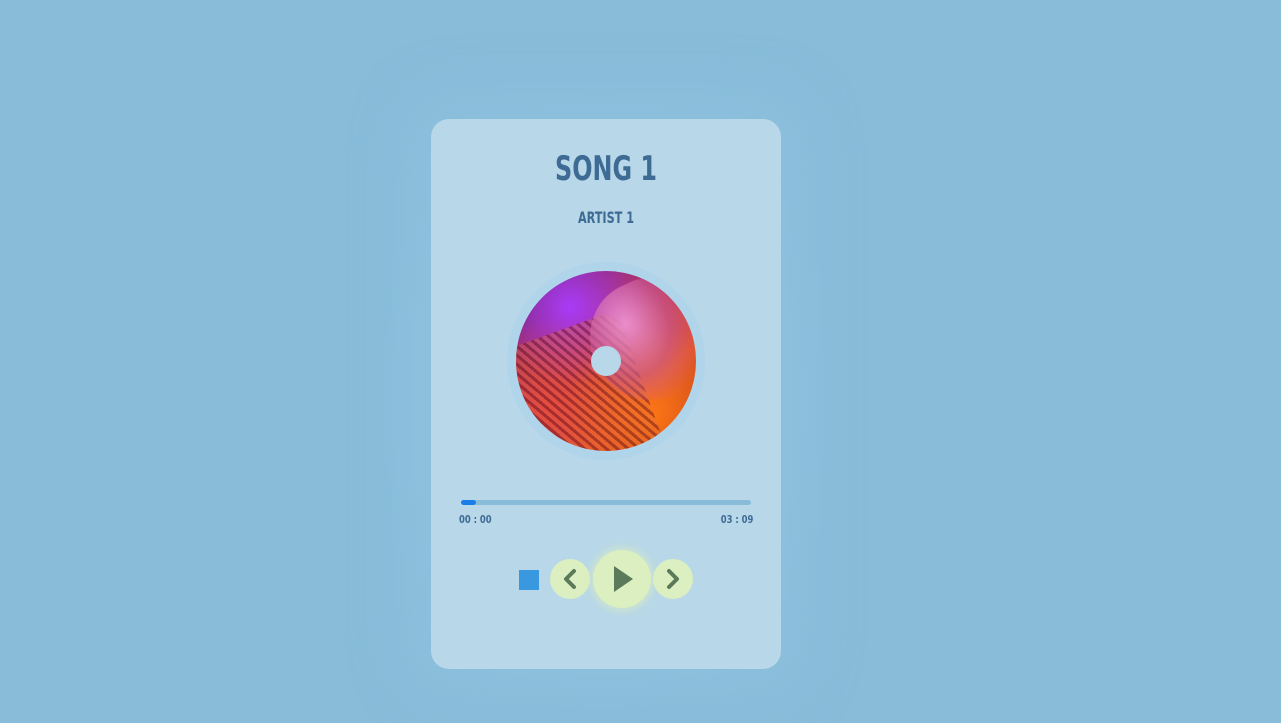  I want to click on stop-button, so click(529, 580).